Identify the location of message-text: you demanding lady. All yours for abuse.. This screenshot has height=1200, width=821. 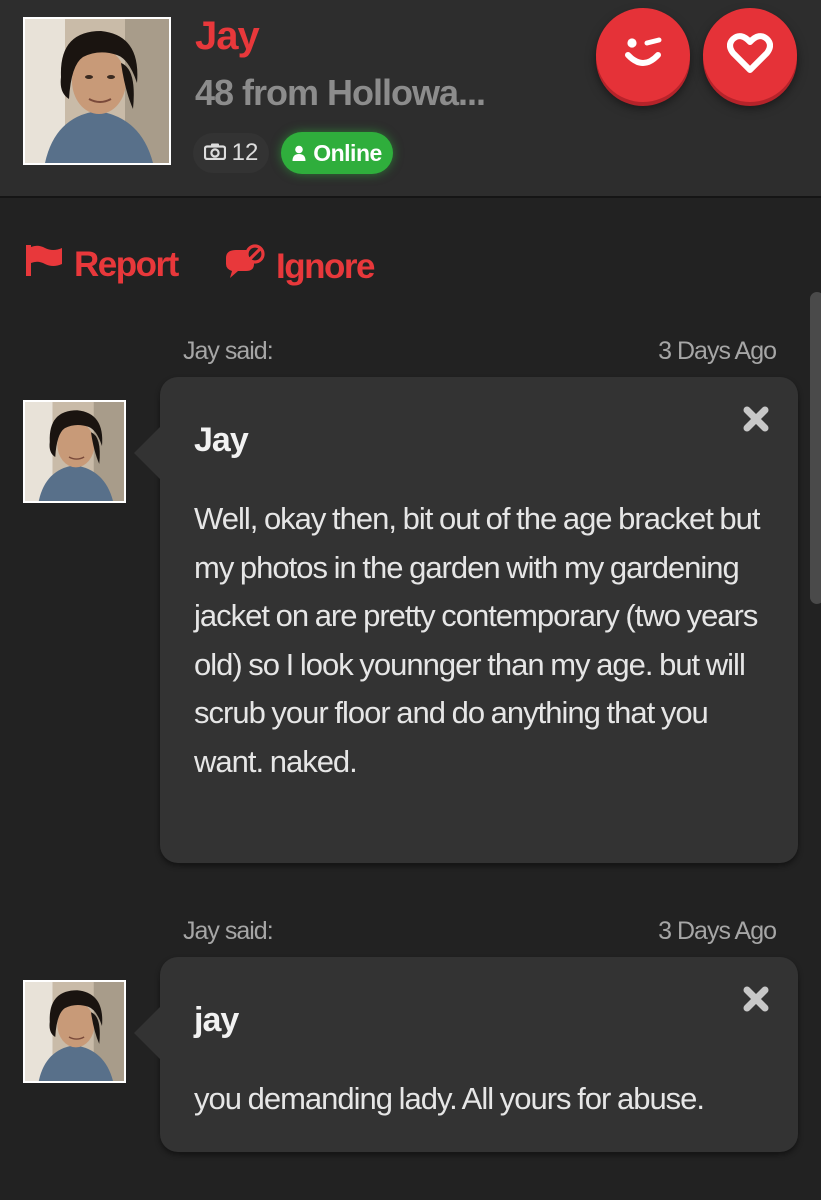
(449, 1098).